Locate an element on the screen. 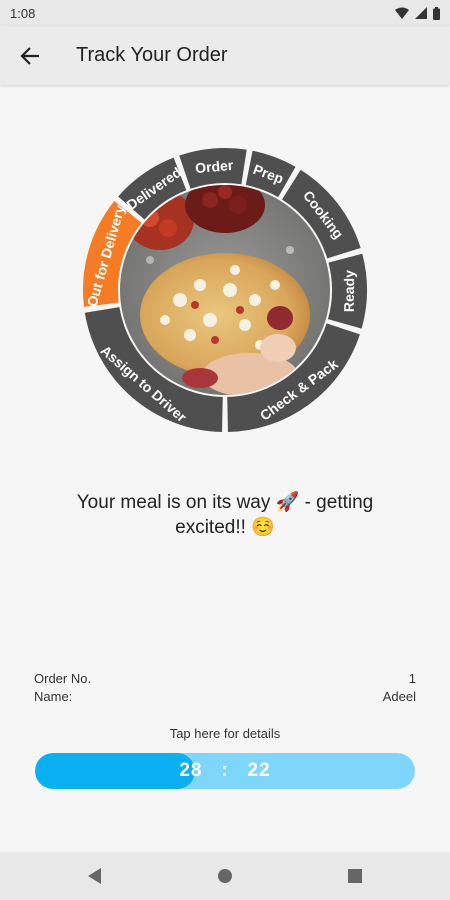 The height and width of the screenshot is (900, 450). page-title: Track Your Order is located at coordinates (152, 55).